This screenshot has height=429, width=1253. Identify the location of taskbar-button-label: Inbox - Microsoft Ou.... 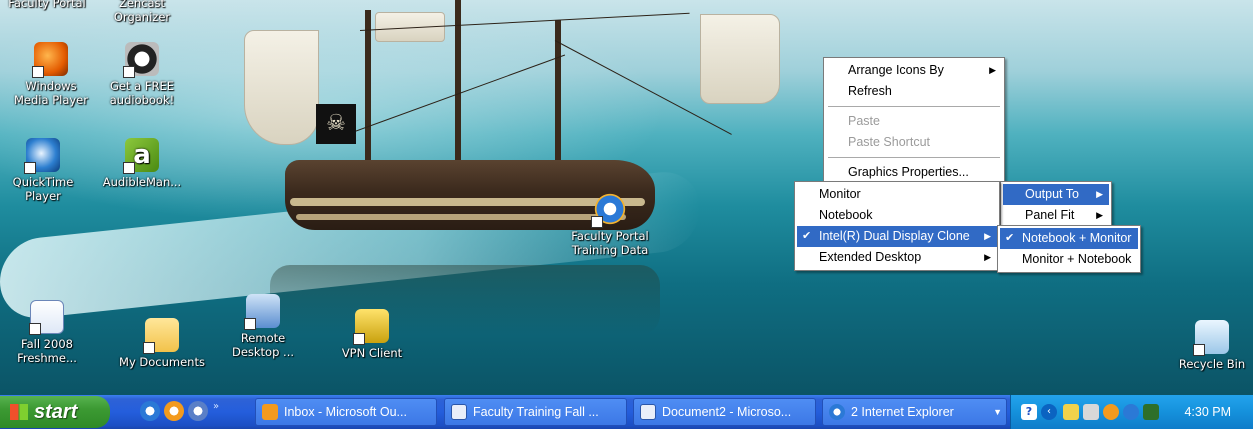
(345, 412).